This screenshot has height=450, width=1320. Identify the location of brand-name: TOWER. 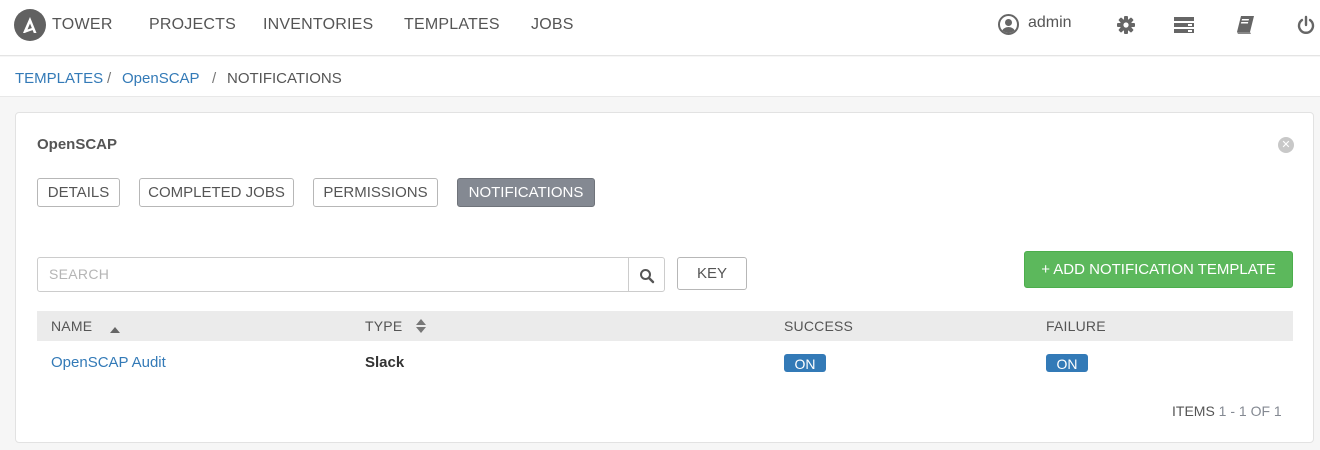
(82, 25).